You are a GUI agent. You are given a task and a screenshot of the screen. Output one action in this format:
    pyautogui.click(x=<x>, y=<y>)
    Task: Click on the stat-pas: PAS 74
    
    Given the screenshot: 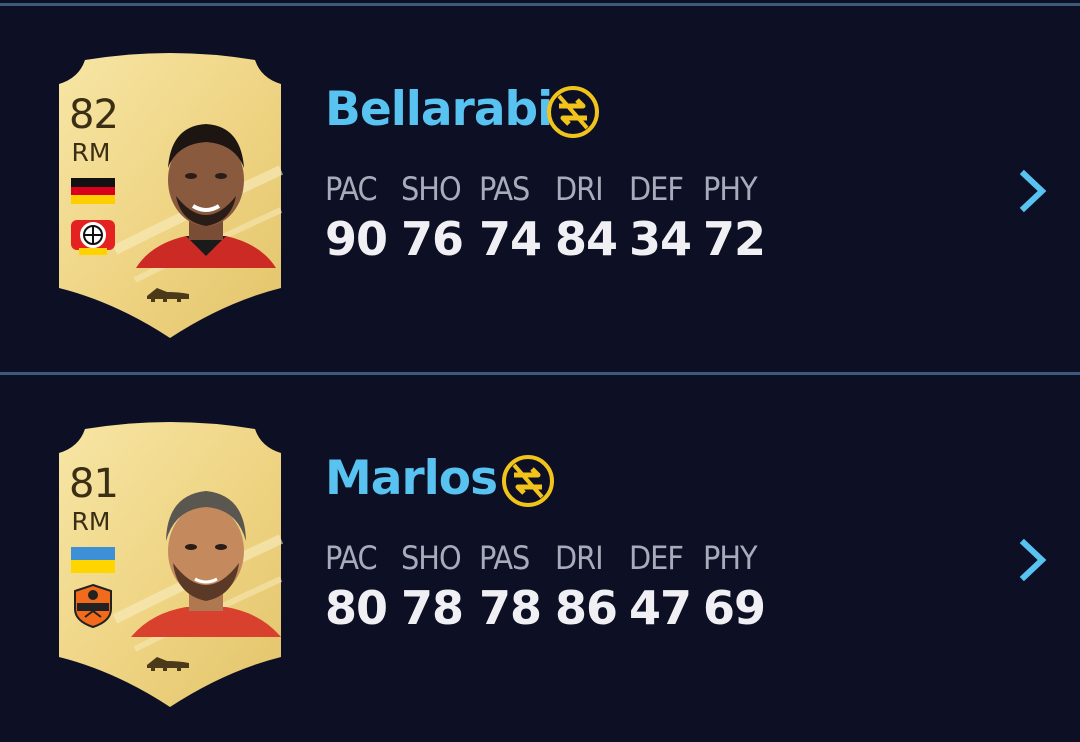 What is the action you would take?
    pyautogui.click(x=515, y=218)
    